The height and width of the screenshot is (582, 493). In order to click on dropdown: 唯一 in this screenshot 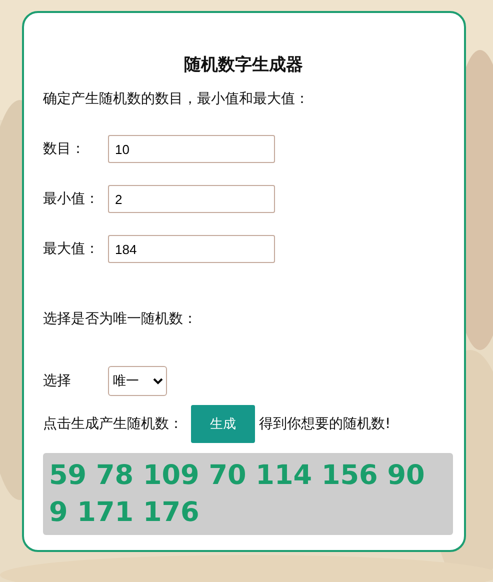, I will do `click(137, 381)`.